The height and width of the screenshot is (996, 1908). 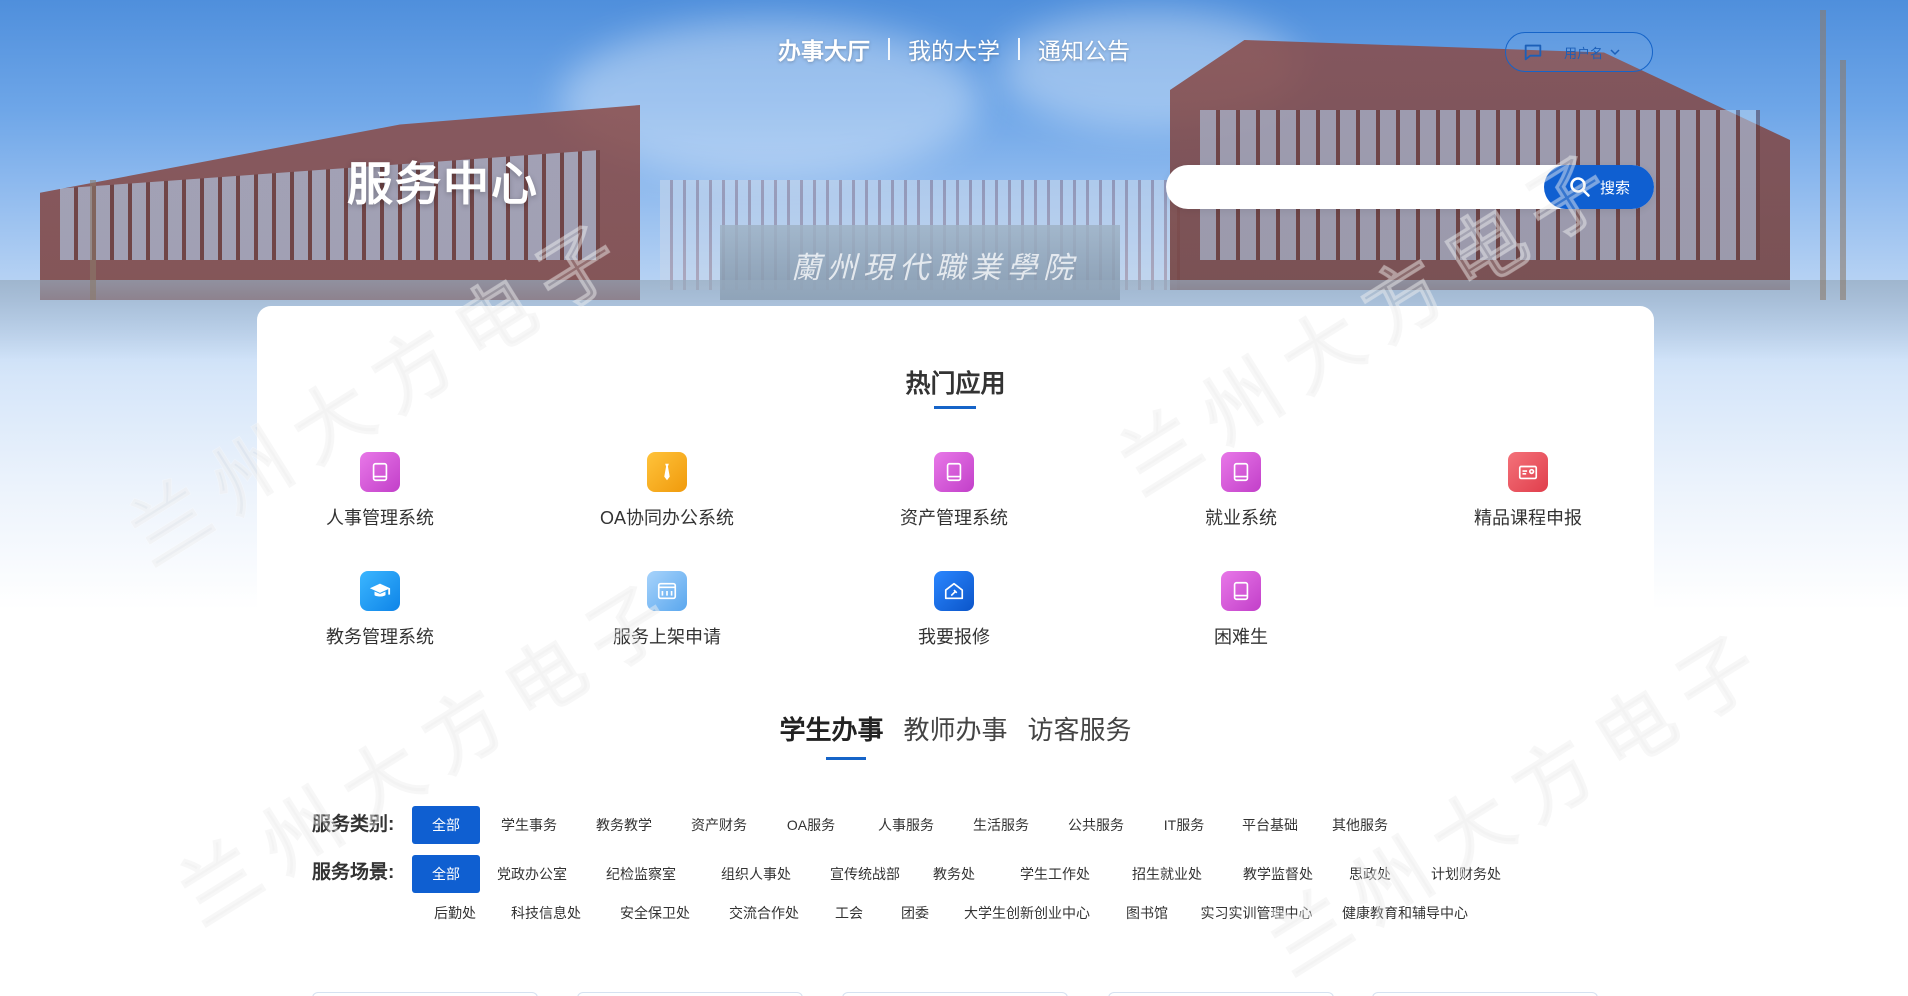 What do you see at coordinates (455, 913) in the screenshot?
I see `scene-chip: 后勤处` at bounding box center [455, 913].